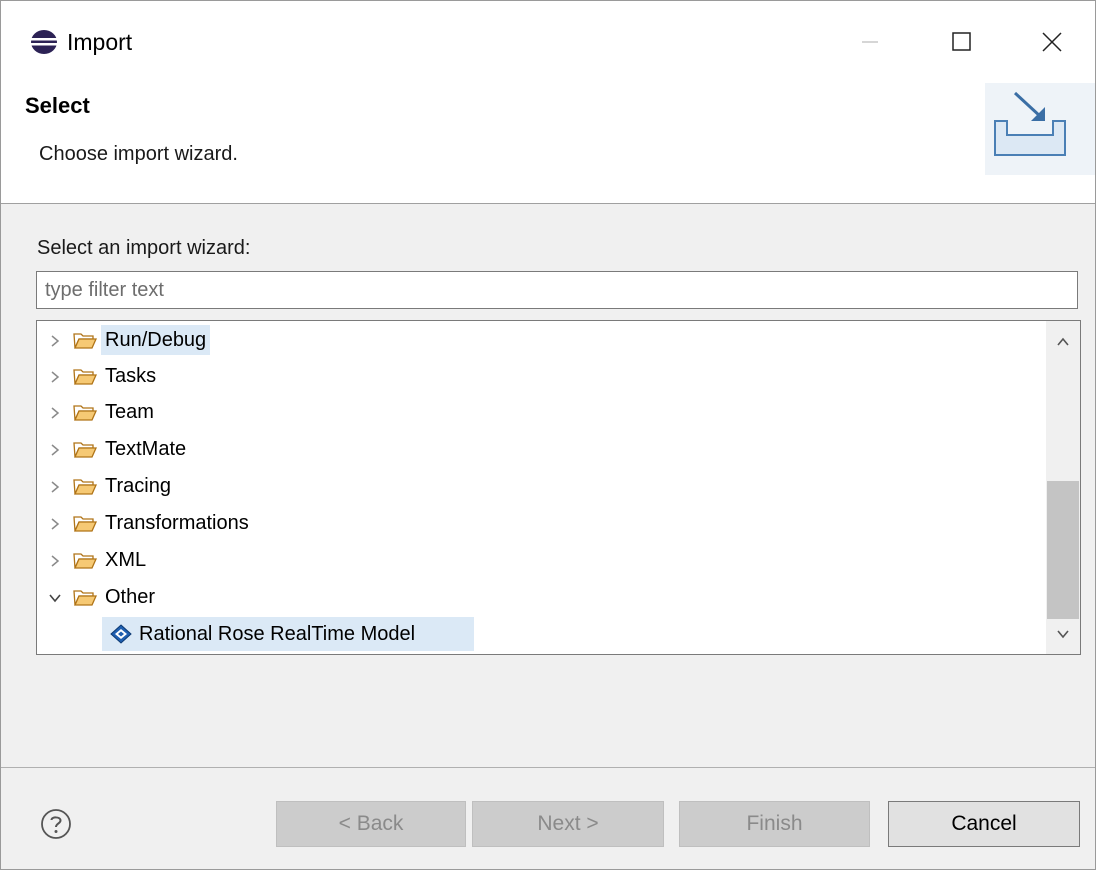 The image size is (1096, 870). Describe the element at coordinates (541, 523) in the screenshot. I see `tree-item-transformations: Transformations` at that location.